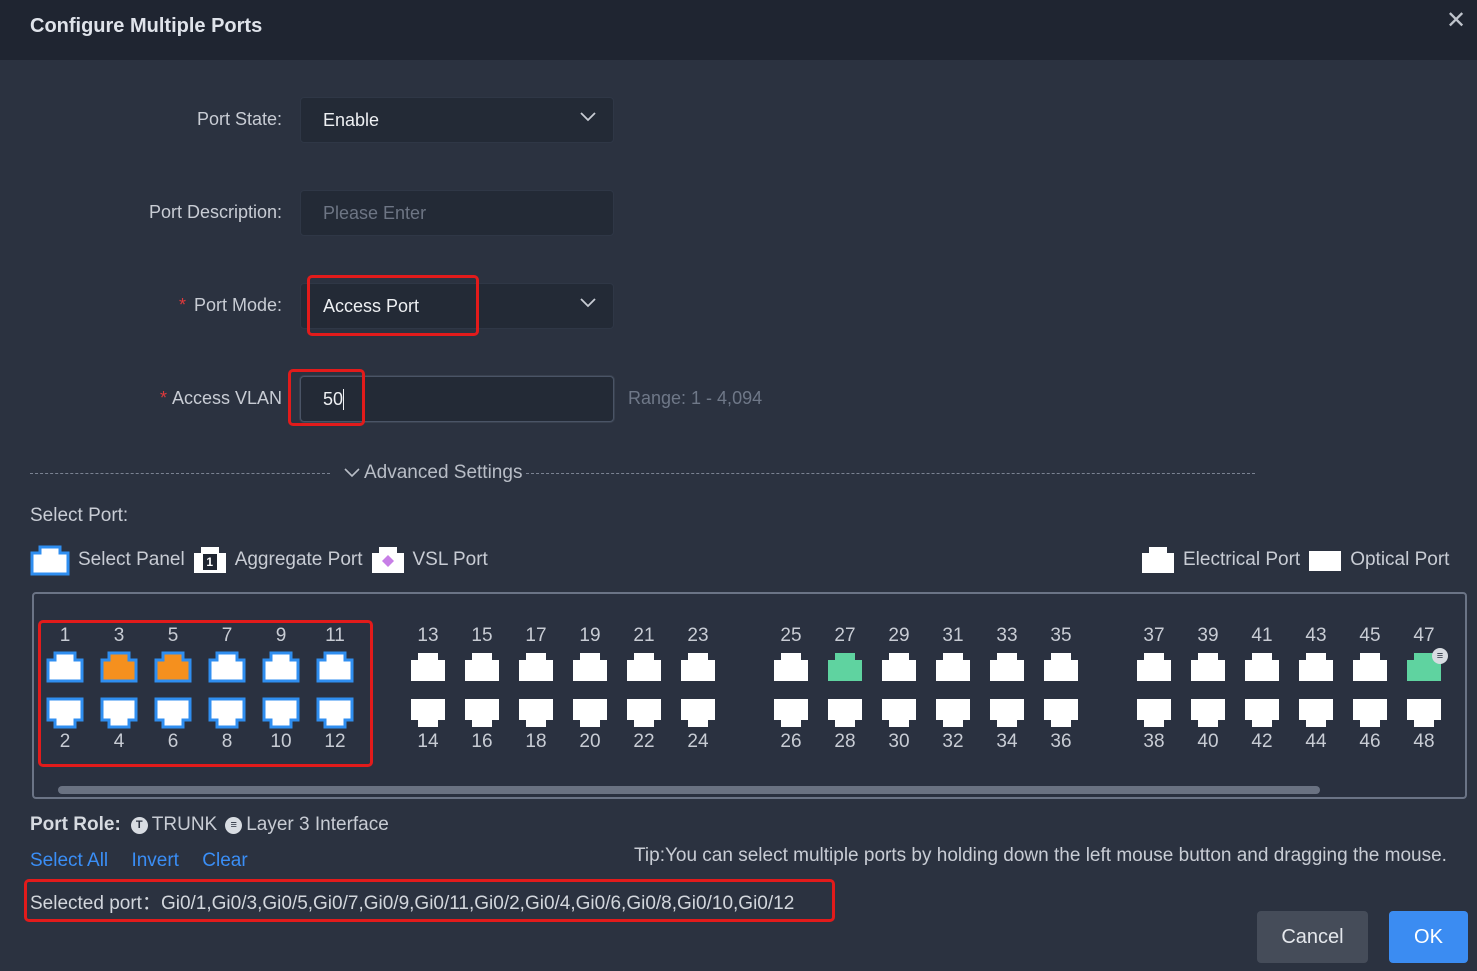  Describe the element at coordinates (1007, 635) in the screenshot. I see `port-number: 33` at that location.